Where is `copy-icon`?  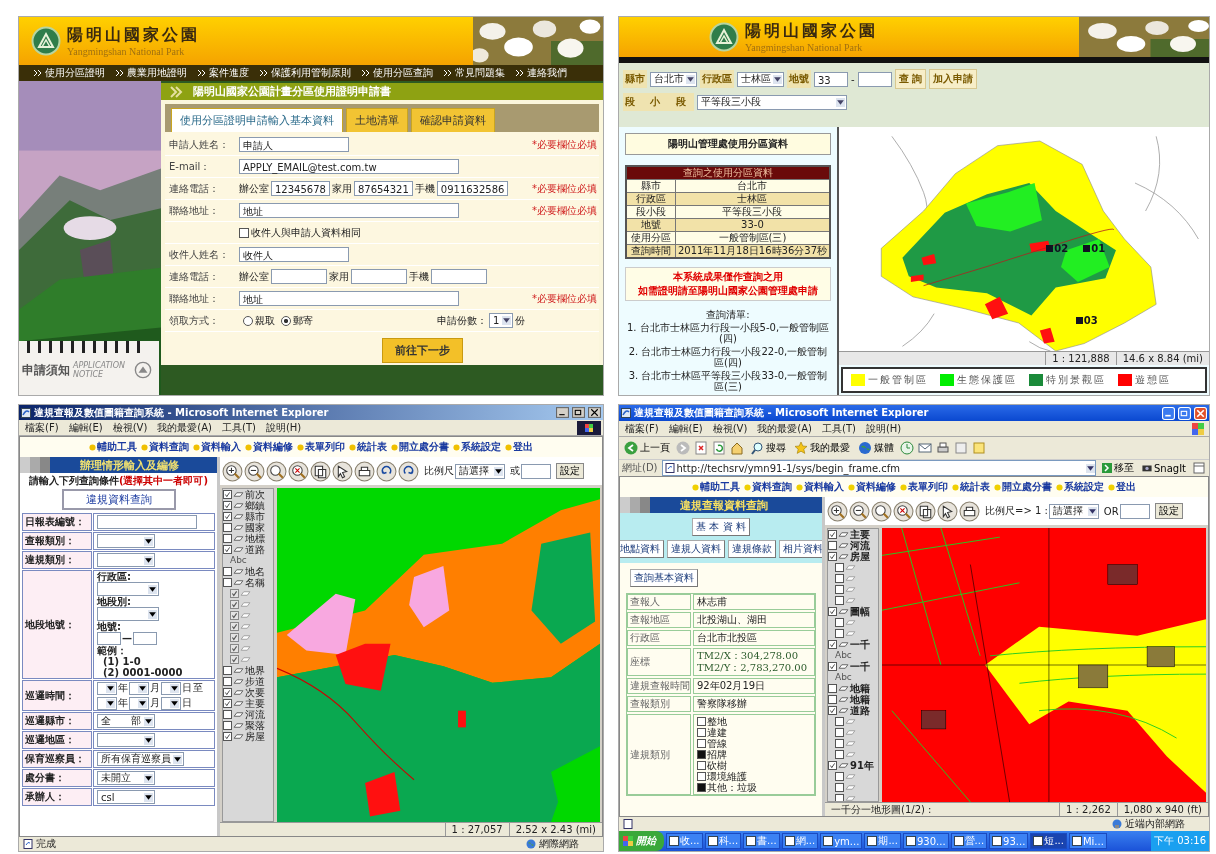
copy-icon is located at coordinates (320, 471).